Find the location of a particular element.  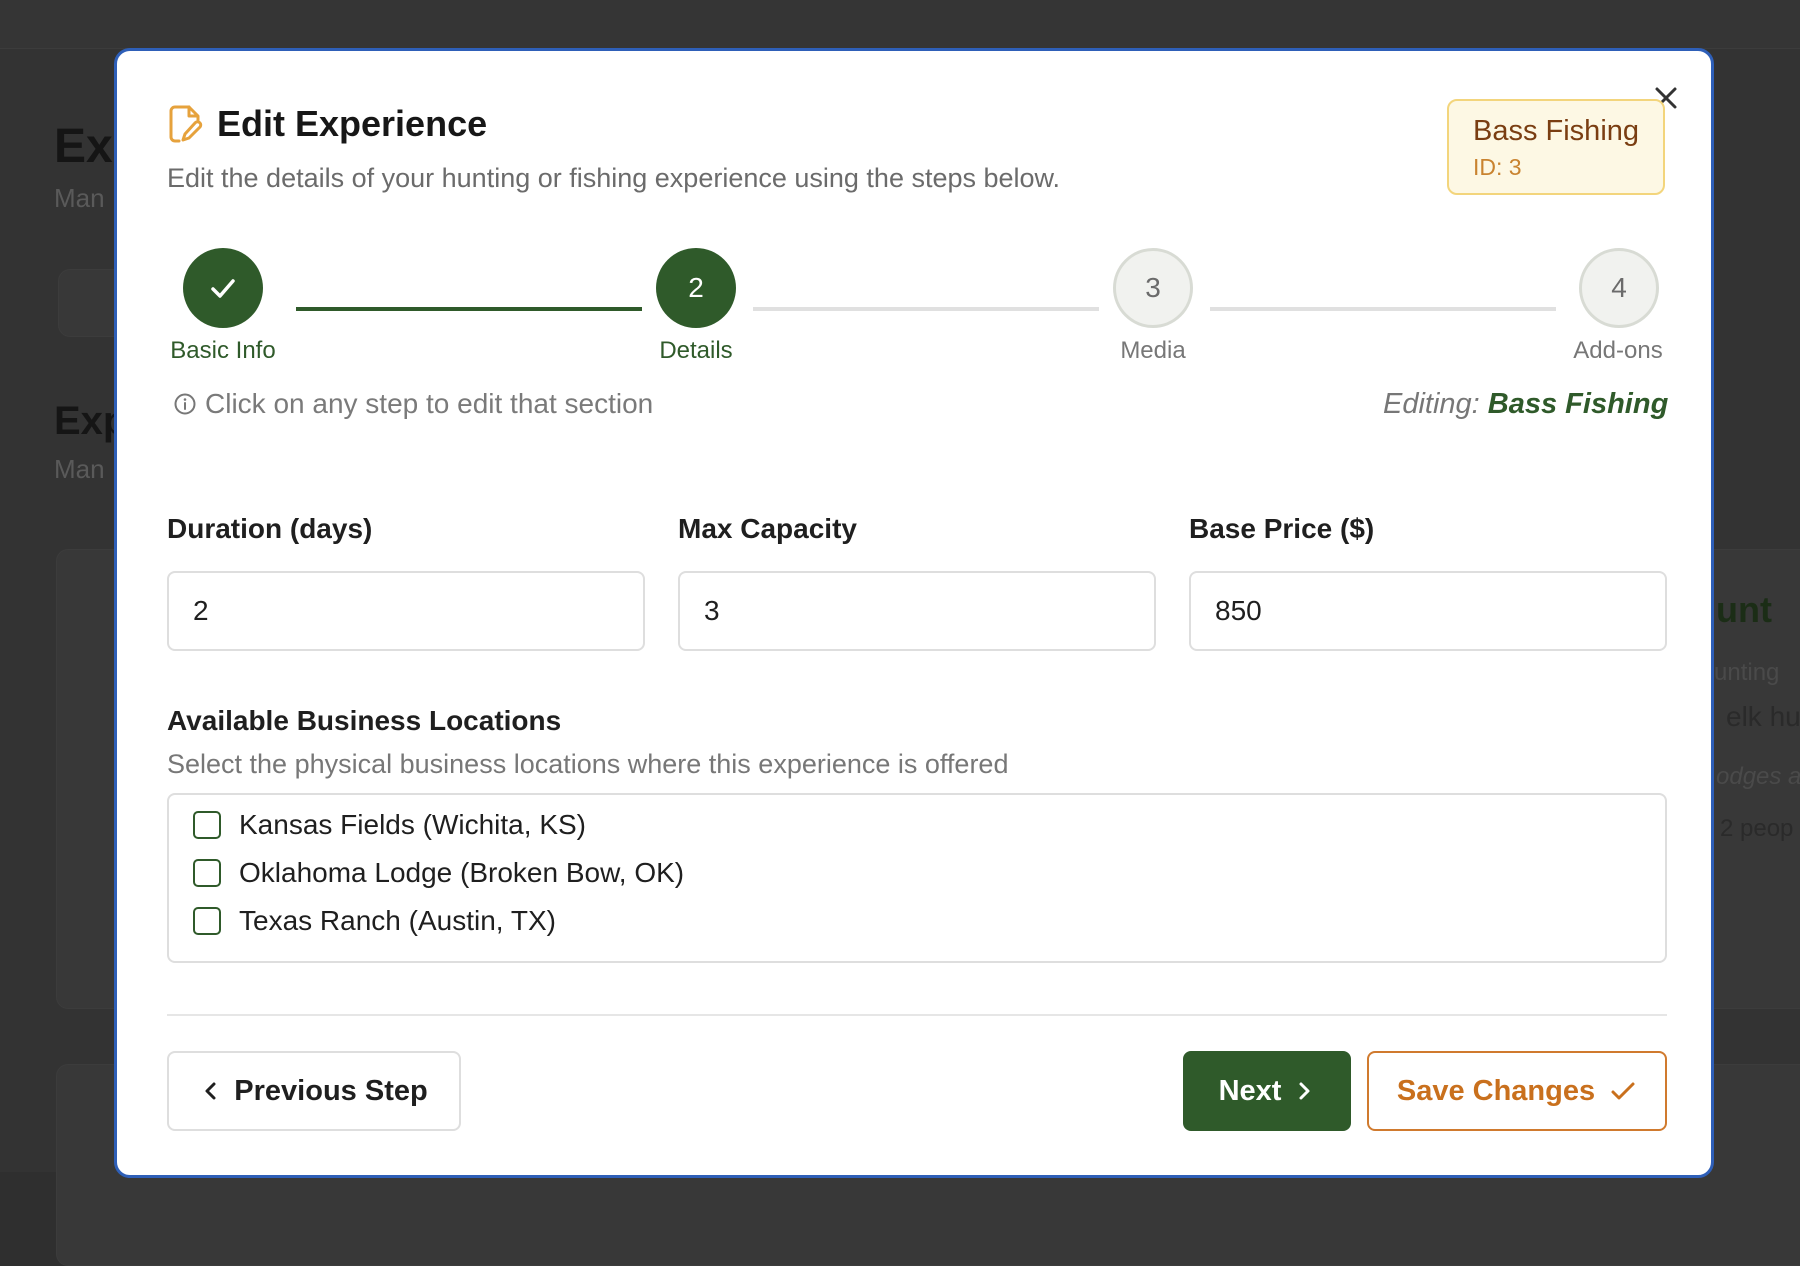

info-icon is located at coordinates (185, 404).